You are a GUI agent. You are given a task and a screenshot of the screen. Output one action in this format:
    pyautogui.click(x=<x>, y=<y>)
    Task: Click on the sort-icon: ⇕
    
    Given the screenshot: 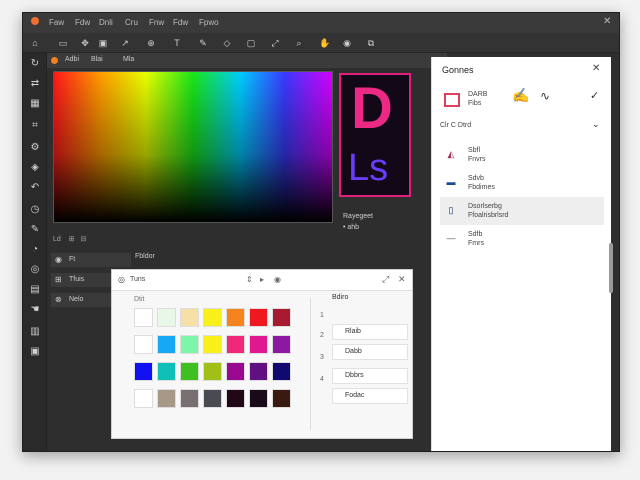 What is the action you would take?
    pyautogui.click(x=249, y=279)
    